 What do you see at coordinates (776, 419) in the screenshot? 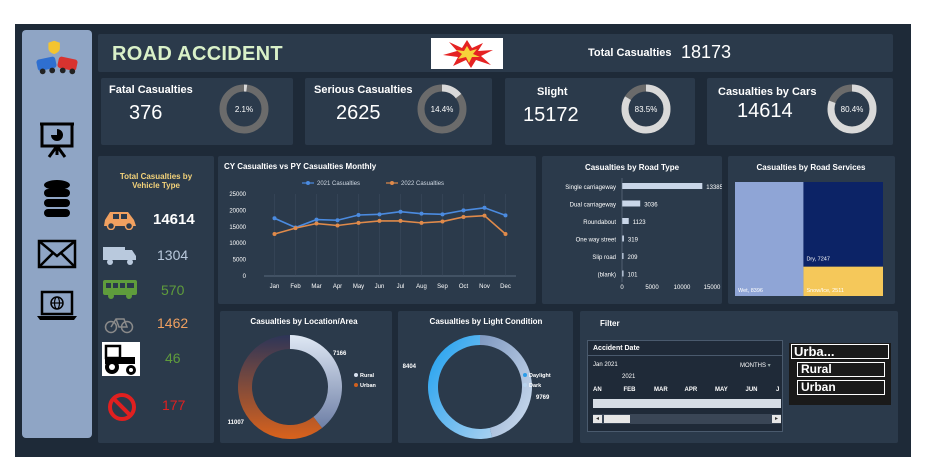
I see `scroll-right-icon: ▸` at bounding box center [776, 419].